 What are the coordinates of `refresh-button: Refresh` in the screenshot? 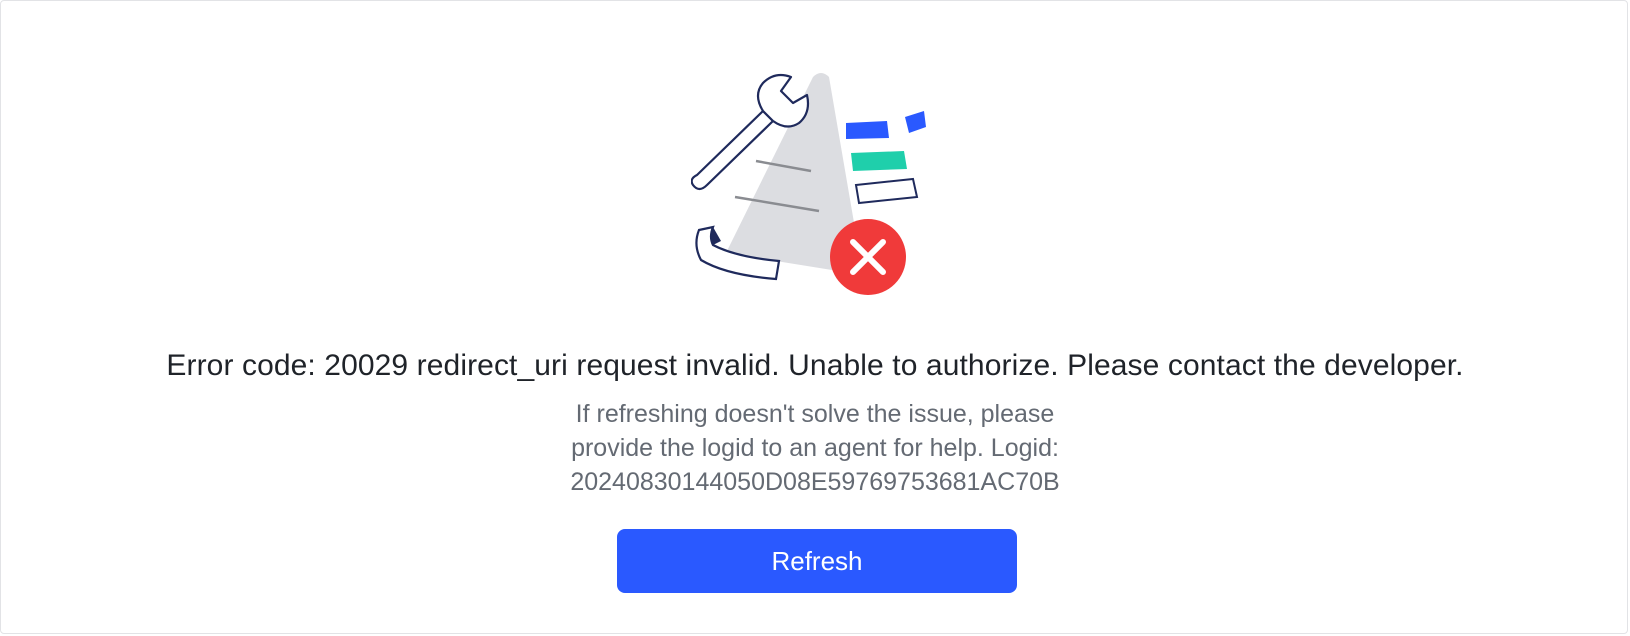 It's located at (817, 561).